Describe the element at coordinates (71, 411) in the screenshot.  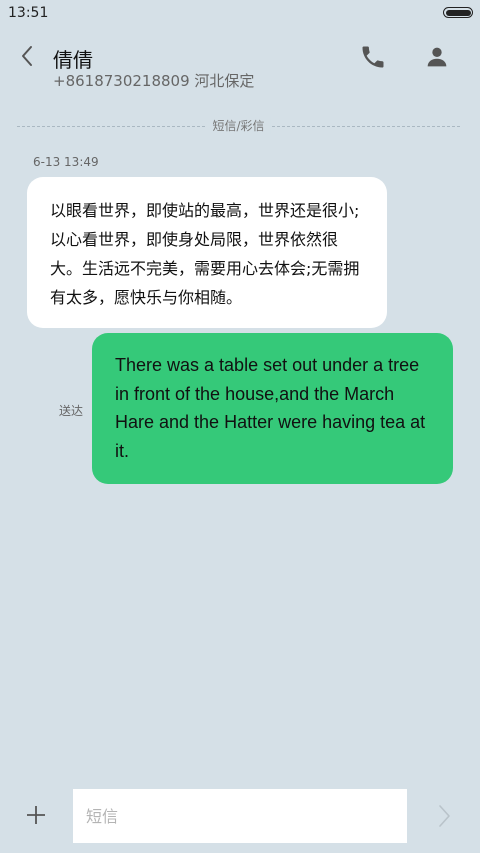
I see `delivery-status: 送达` at that location.